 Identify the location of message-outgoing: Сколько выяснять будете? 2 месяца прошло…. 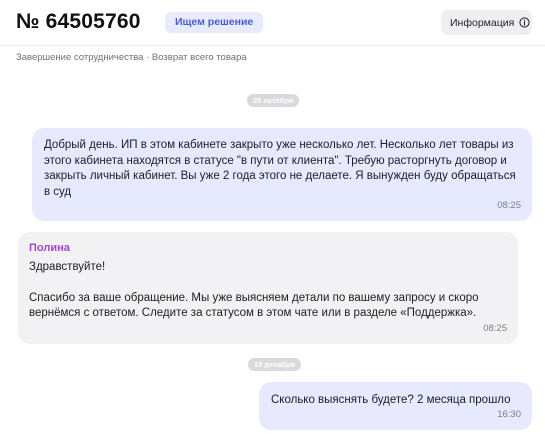
(395, 406).